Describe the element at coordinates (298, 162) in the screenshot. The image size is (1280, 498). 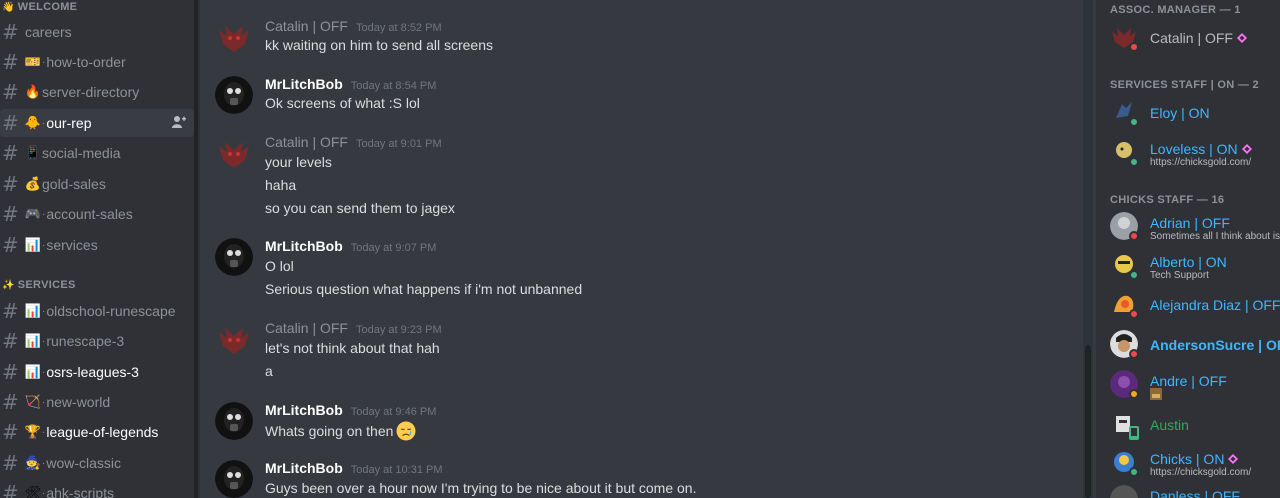
I see `message-text: your levels` at that location.